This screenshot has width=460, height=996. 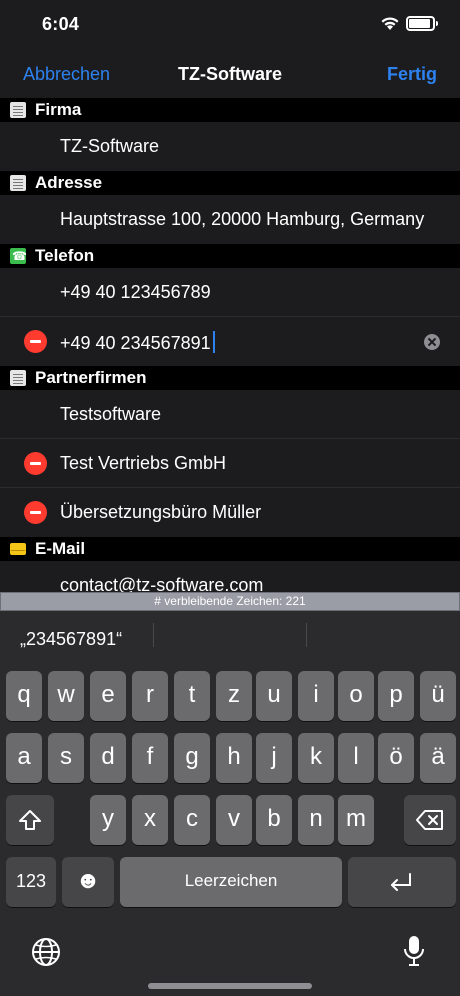 What do you see at coordinates (150, 820) in the screenshot?
I see `key-x: x` at bounding box center [150, 820].